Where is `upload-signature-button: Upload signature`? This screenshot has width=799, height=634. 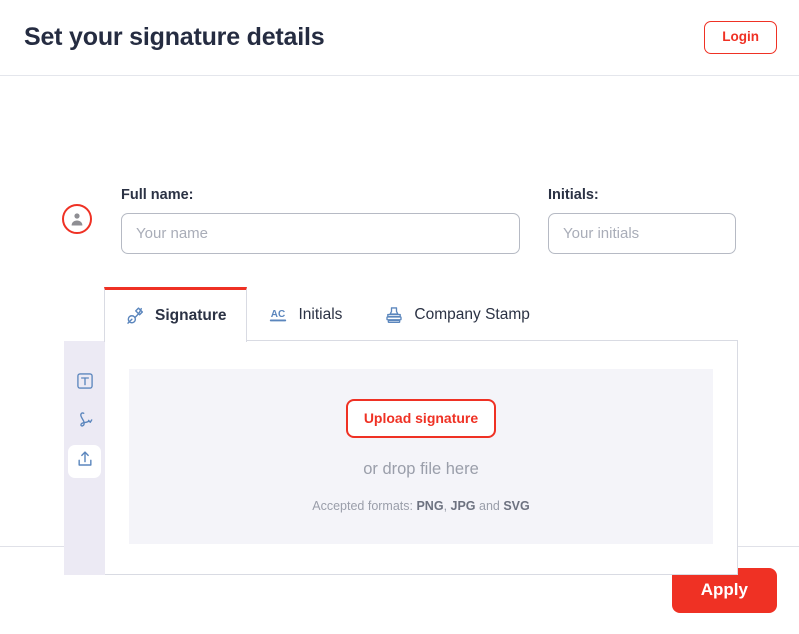
upload-signature-button: Upload signature is located at coordinates (421, 418).